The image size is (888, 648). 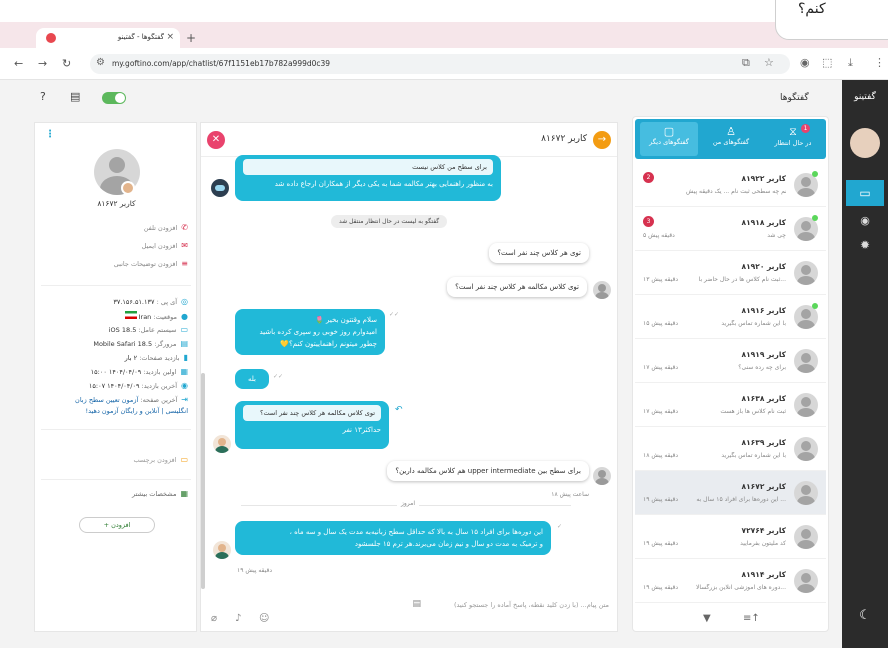 What do you see at coordinates (850, 63) in the screenshot?
I see `download-icon: ⤓` at bounding box center [850, 63].